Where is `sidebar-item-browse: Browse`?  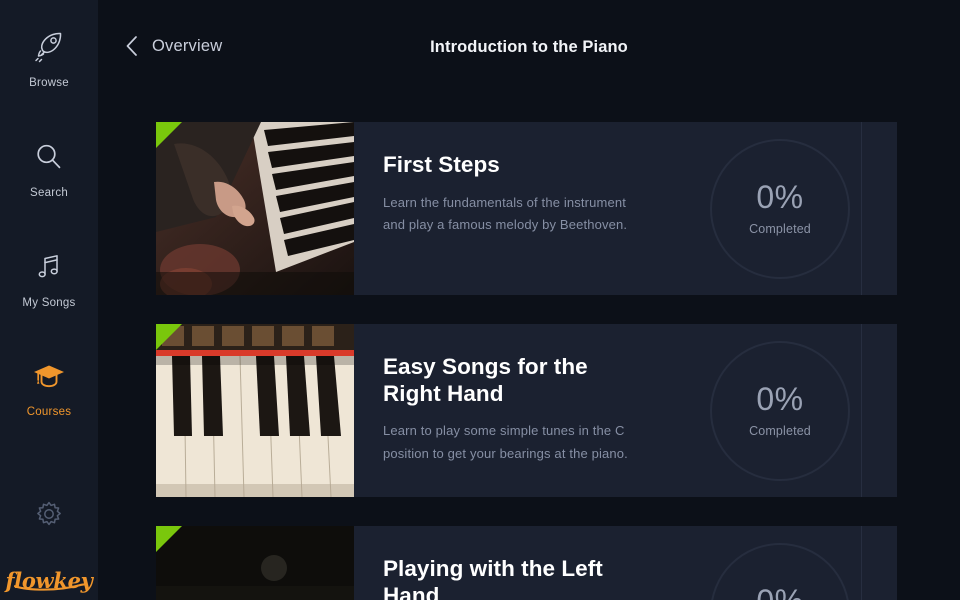
sidebar-item-browse: Browse is located at coordinates (49, 57).